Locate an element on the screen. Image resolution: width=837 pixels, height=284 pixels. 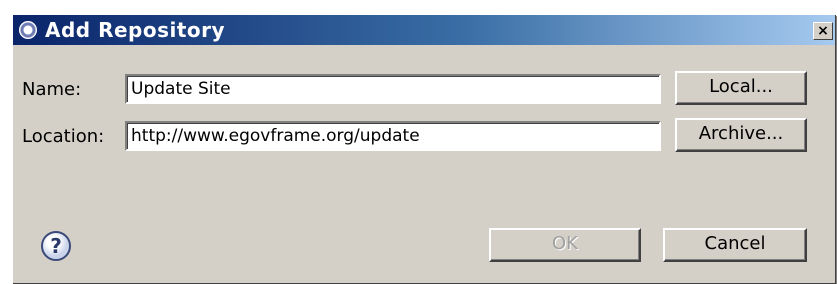
eclipse-icon is located at coordinates (28, 30).